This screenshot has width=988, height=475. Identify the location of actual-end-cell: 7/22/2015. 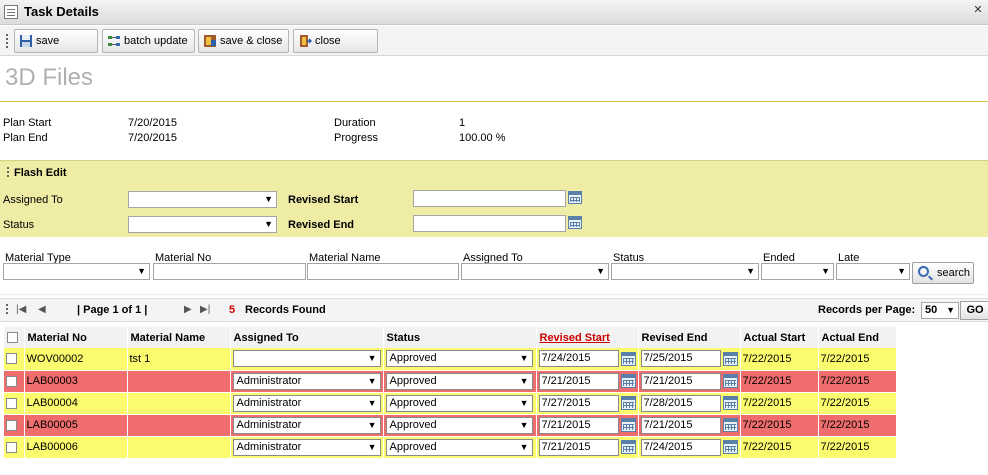
(857, 403).